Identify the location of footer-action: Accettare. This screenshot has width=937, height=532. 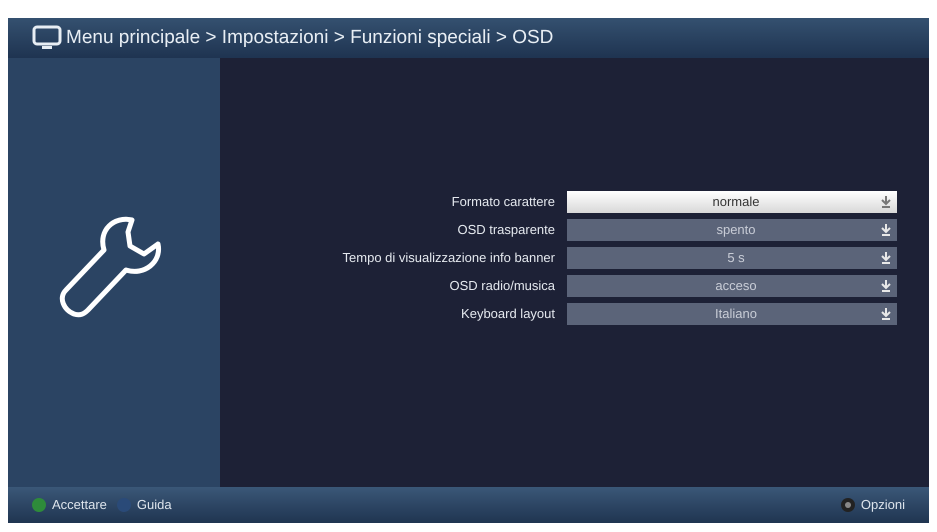
(79, 505).